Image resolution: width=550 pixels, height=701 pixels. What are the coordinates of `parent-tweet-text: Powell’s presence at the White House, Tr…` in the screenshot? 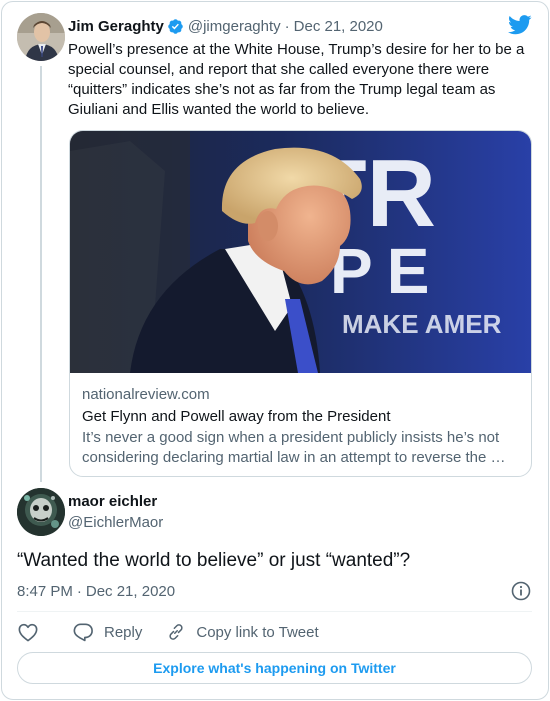 It's located at (296, 79).